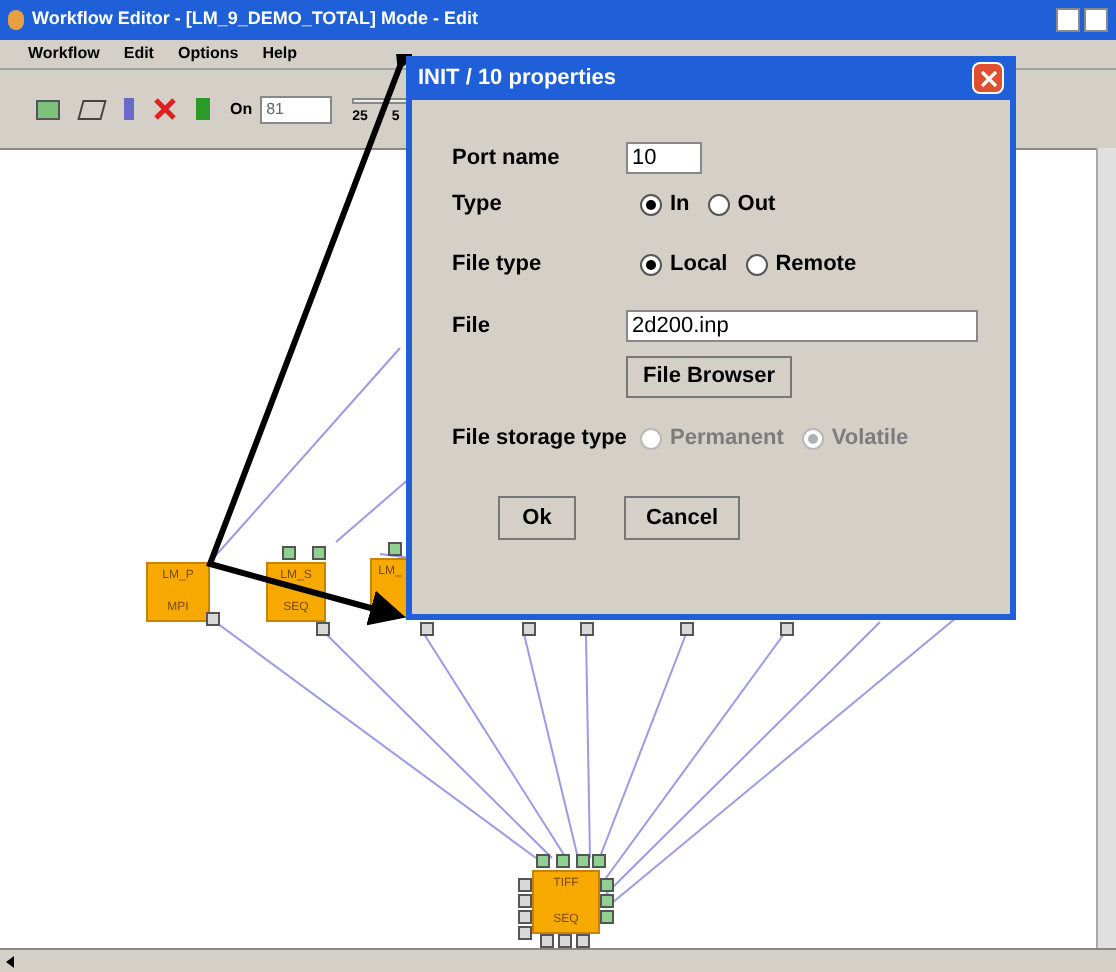 The image size is (1116, 972). Describe the element at coordinates (241, 109) in the screenshot. I see `on-label: On` at that location.